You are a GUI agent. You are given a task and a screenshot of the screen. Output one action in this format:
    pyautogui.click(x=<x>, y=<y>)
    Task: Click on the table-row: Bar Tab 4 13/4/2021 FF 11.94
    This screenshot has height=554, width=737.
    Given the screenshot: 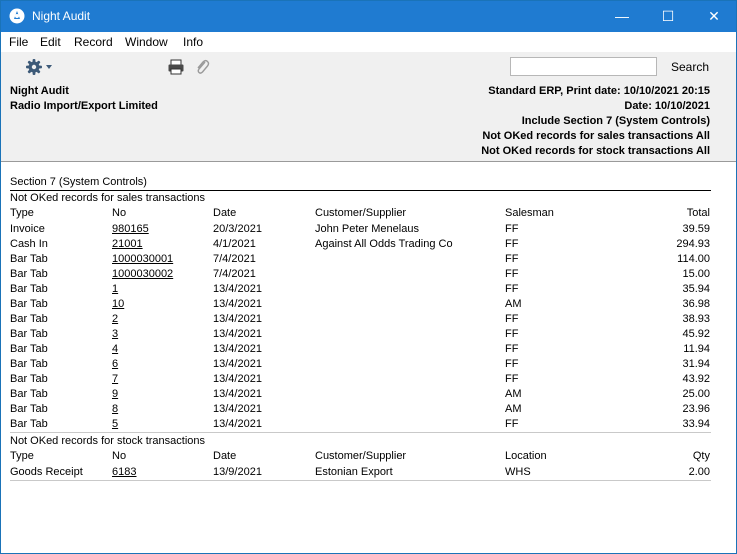 What is the action you would take?
    pyautogui.click(x=360, y=349)
    